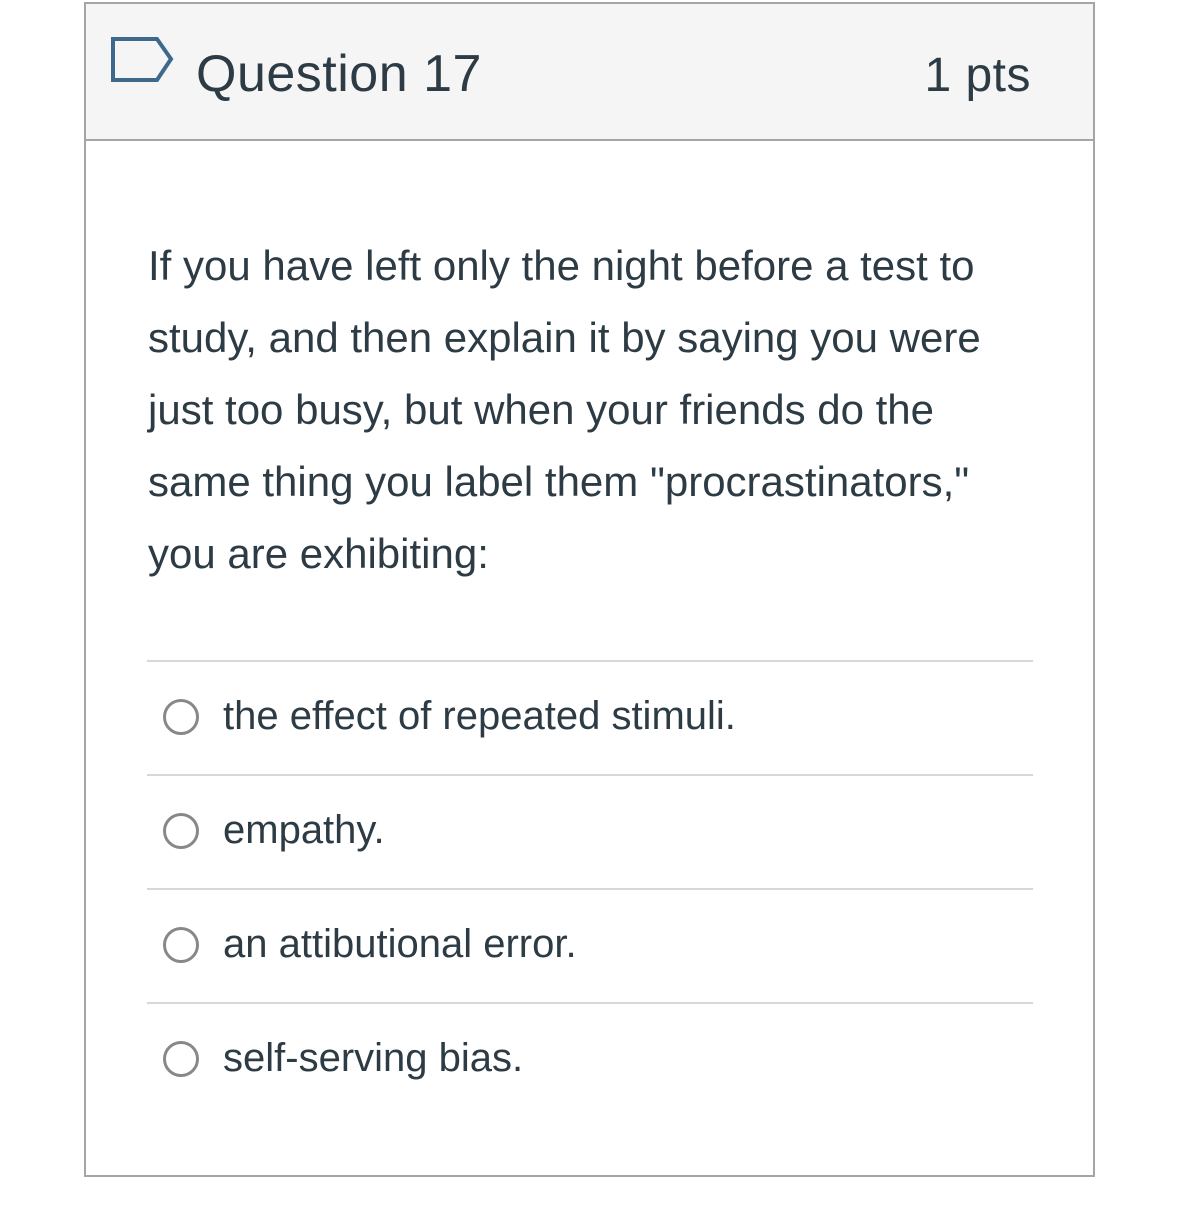 The image size is (1179, 1221). What do you see at coordinates (143, 63) in the screenshot?
I see `flag-question-icon` at bounding box center [143, 63].